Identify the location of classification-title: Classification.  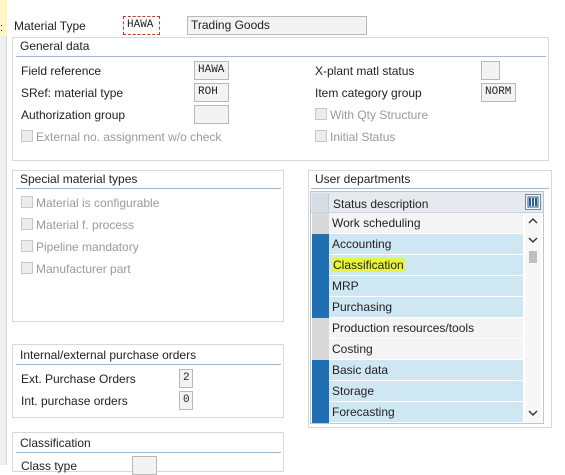
(55, 443).